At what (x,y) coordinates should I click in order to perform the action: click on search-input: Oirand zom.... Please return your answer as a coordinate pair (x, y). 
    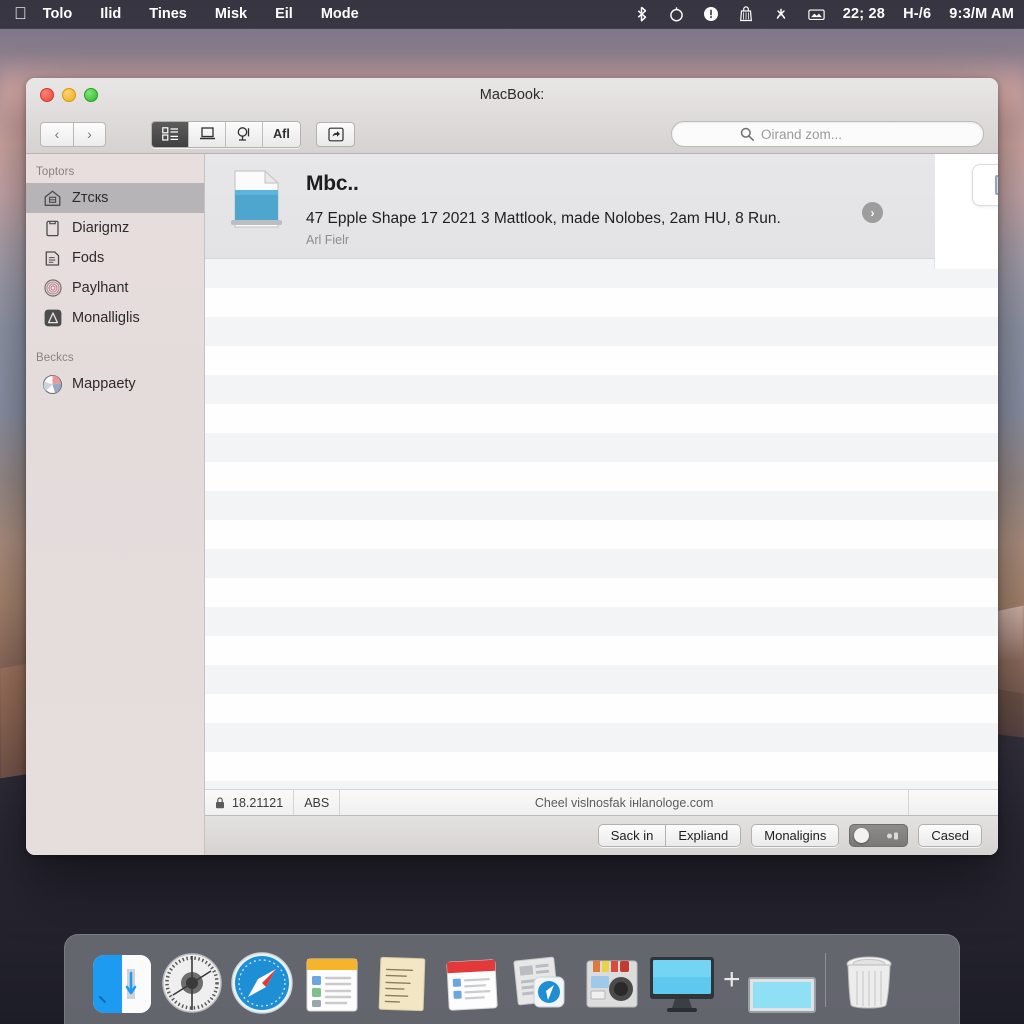
    Looking at the image, I should click on (827, 134).